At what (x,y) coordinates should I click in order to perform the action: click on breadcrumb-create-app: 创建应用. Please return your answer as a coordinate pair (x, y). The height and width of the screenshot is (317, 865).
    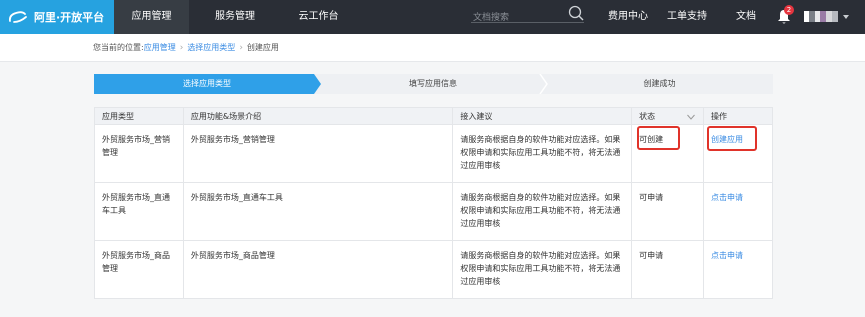
    Looking at the image, I should click on (262, 47).